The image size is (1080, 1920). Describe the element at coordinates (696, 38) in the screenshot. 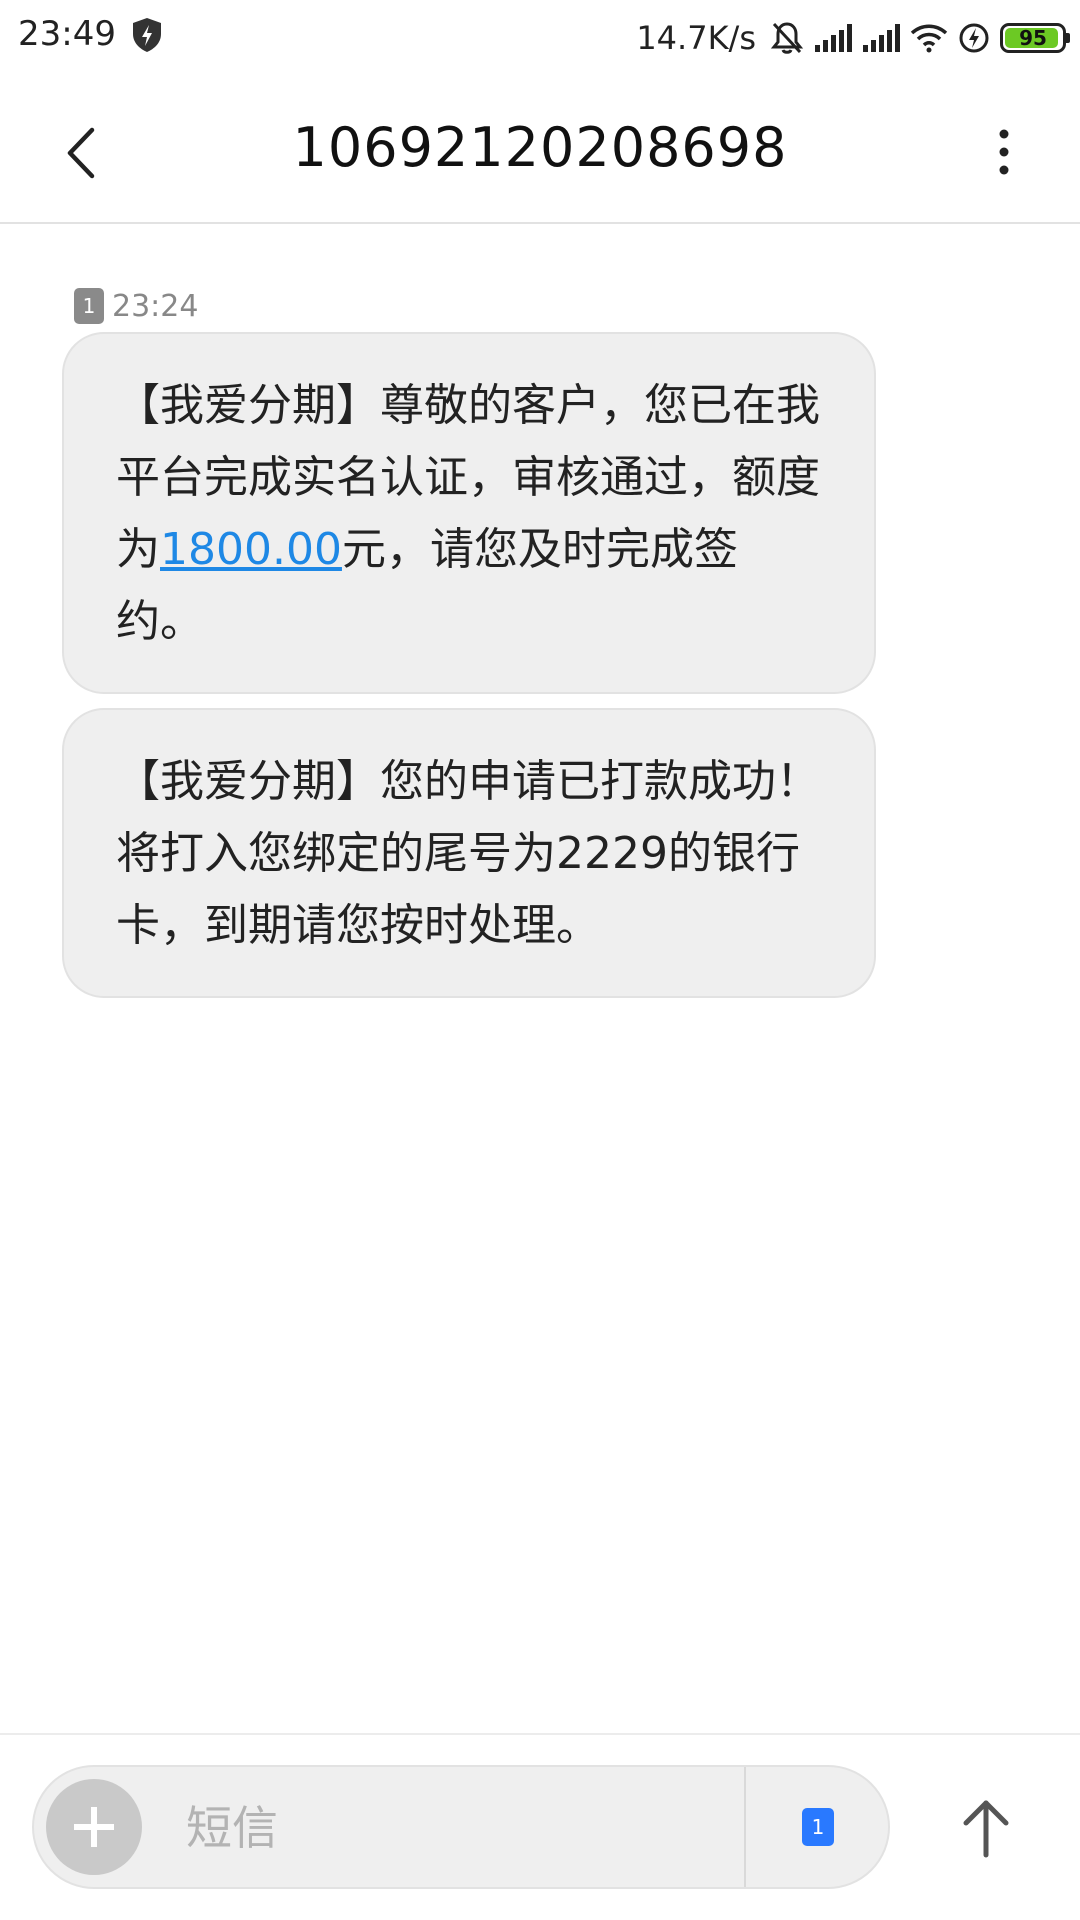

I see `network-speed: 14.7K/s` at that location.